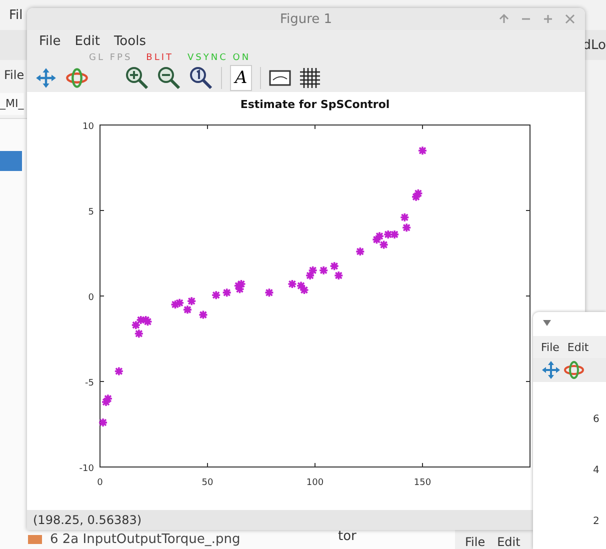  Describe the element at coordinates (596, 521) in the screenshot. I see `axis-tick-label: 2` at that location.